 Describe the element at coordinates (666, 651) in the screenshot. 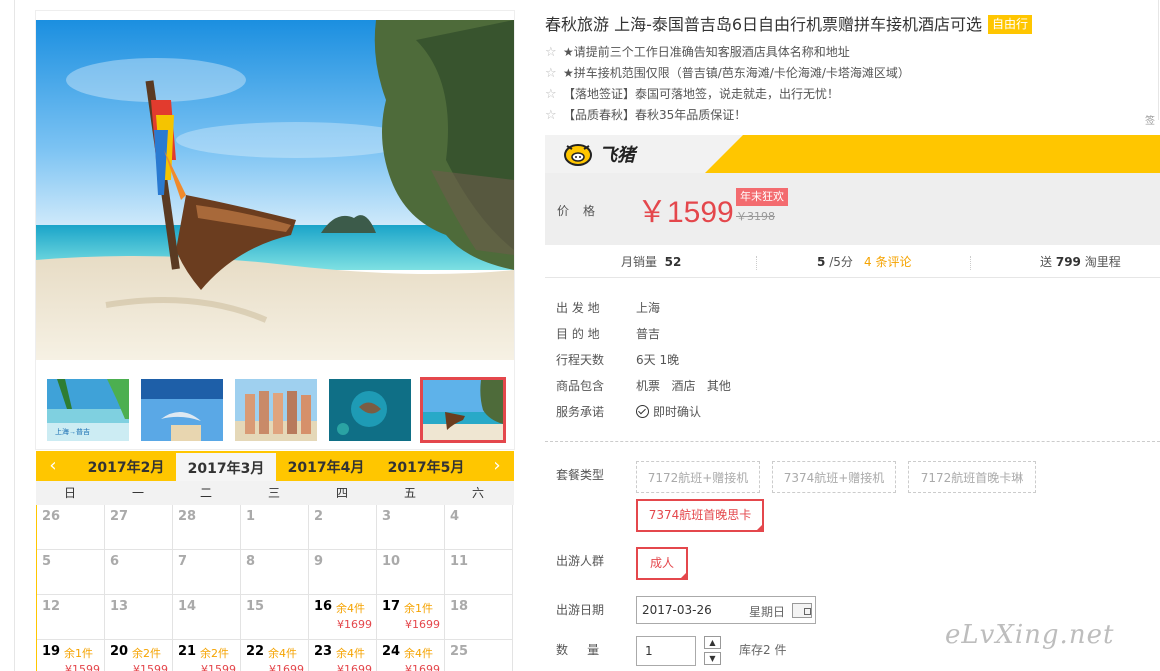

I see `quantity-input: 1` at that location.